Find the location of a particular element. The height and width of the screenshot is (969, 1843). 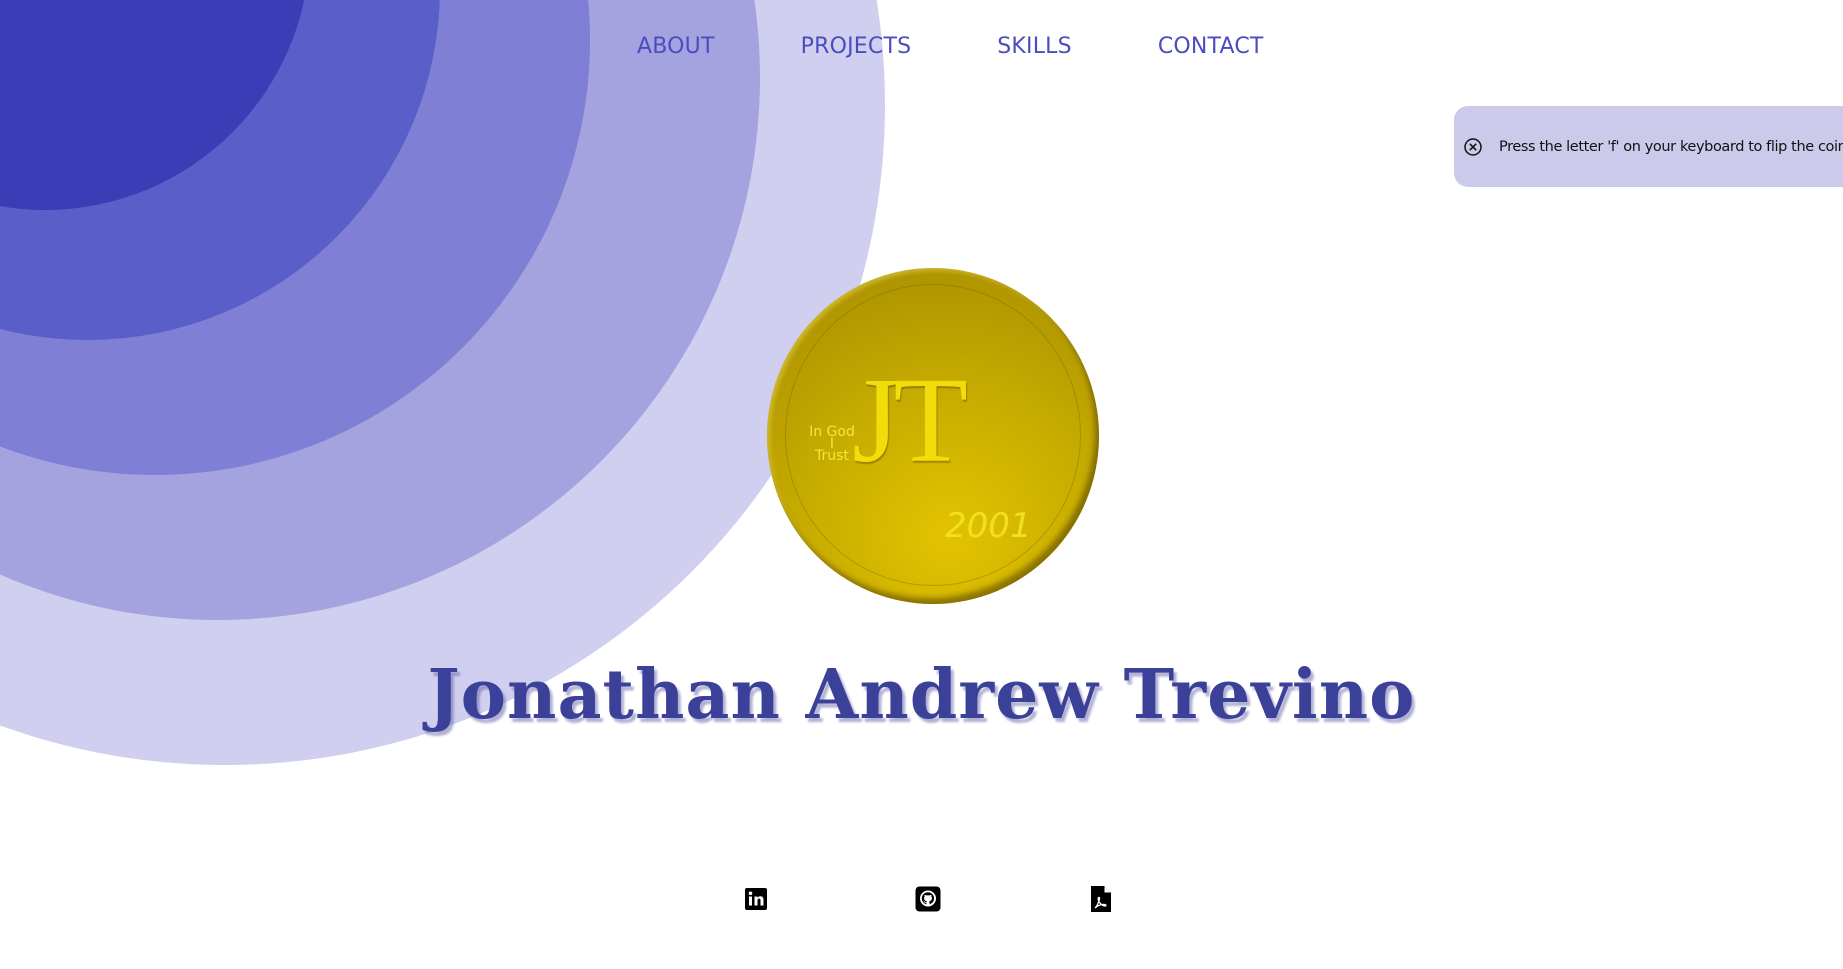

nav-contact-link: CONTACT is located at coordinates (1211, 46).